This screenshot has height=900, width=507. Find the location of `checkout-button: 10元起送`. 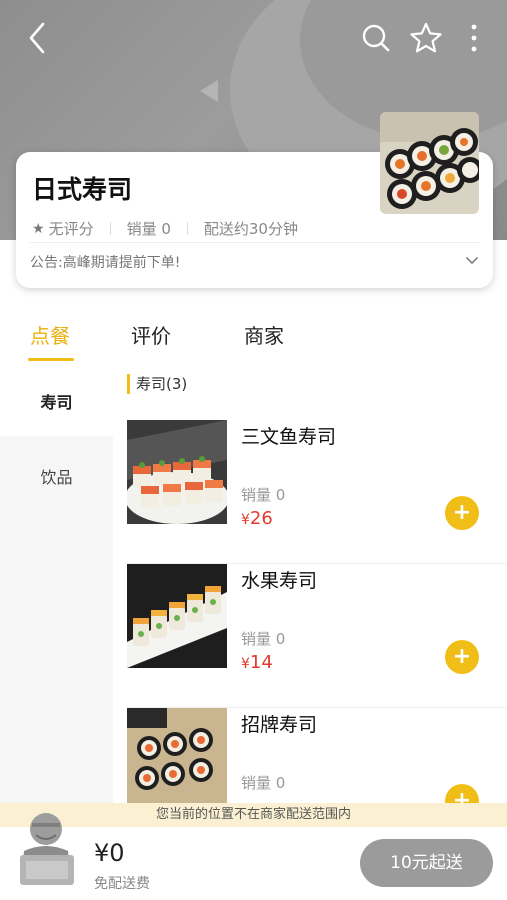

checkout-button: 10元起送 is located at coordinates (426, 863).